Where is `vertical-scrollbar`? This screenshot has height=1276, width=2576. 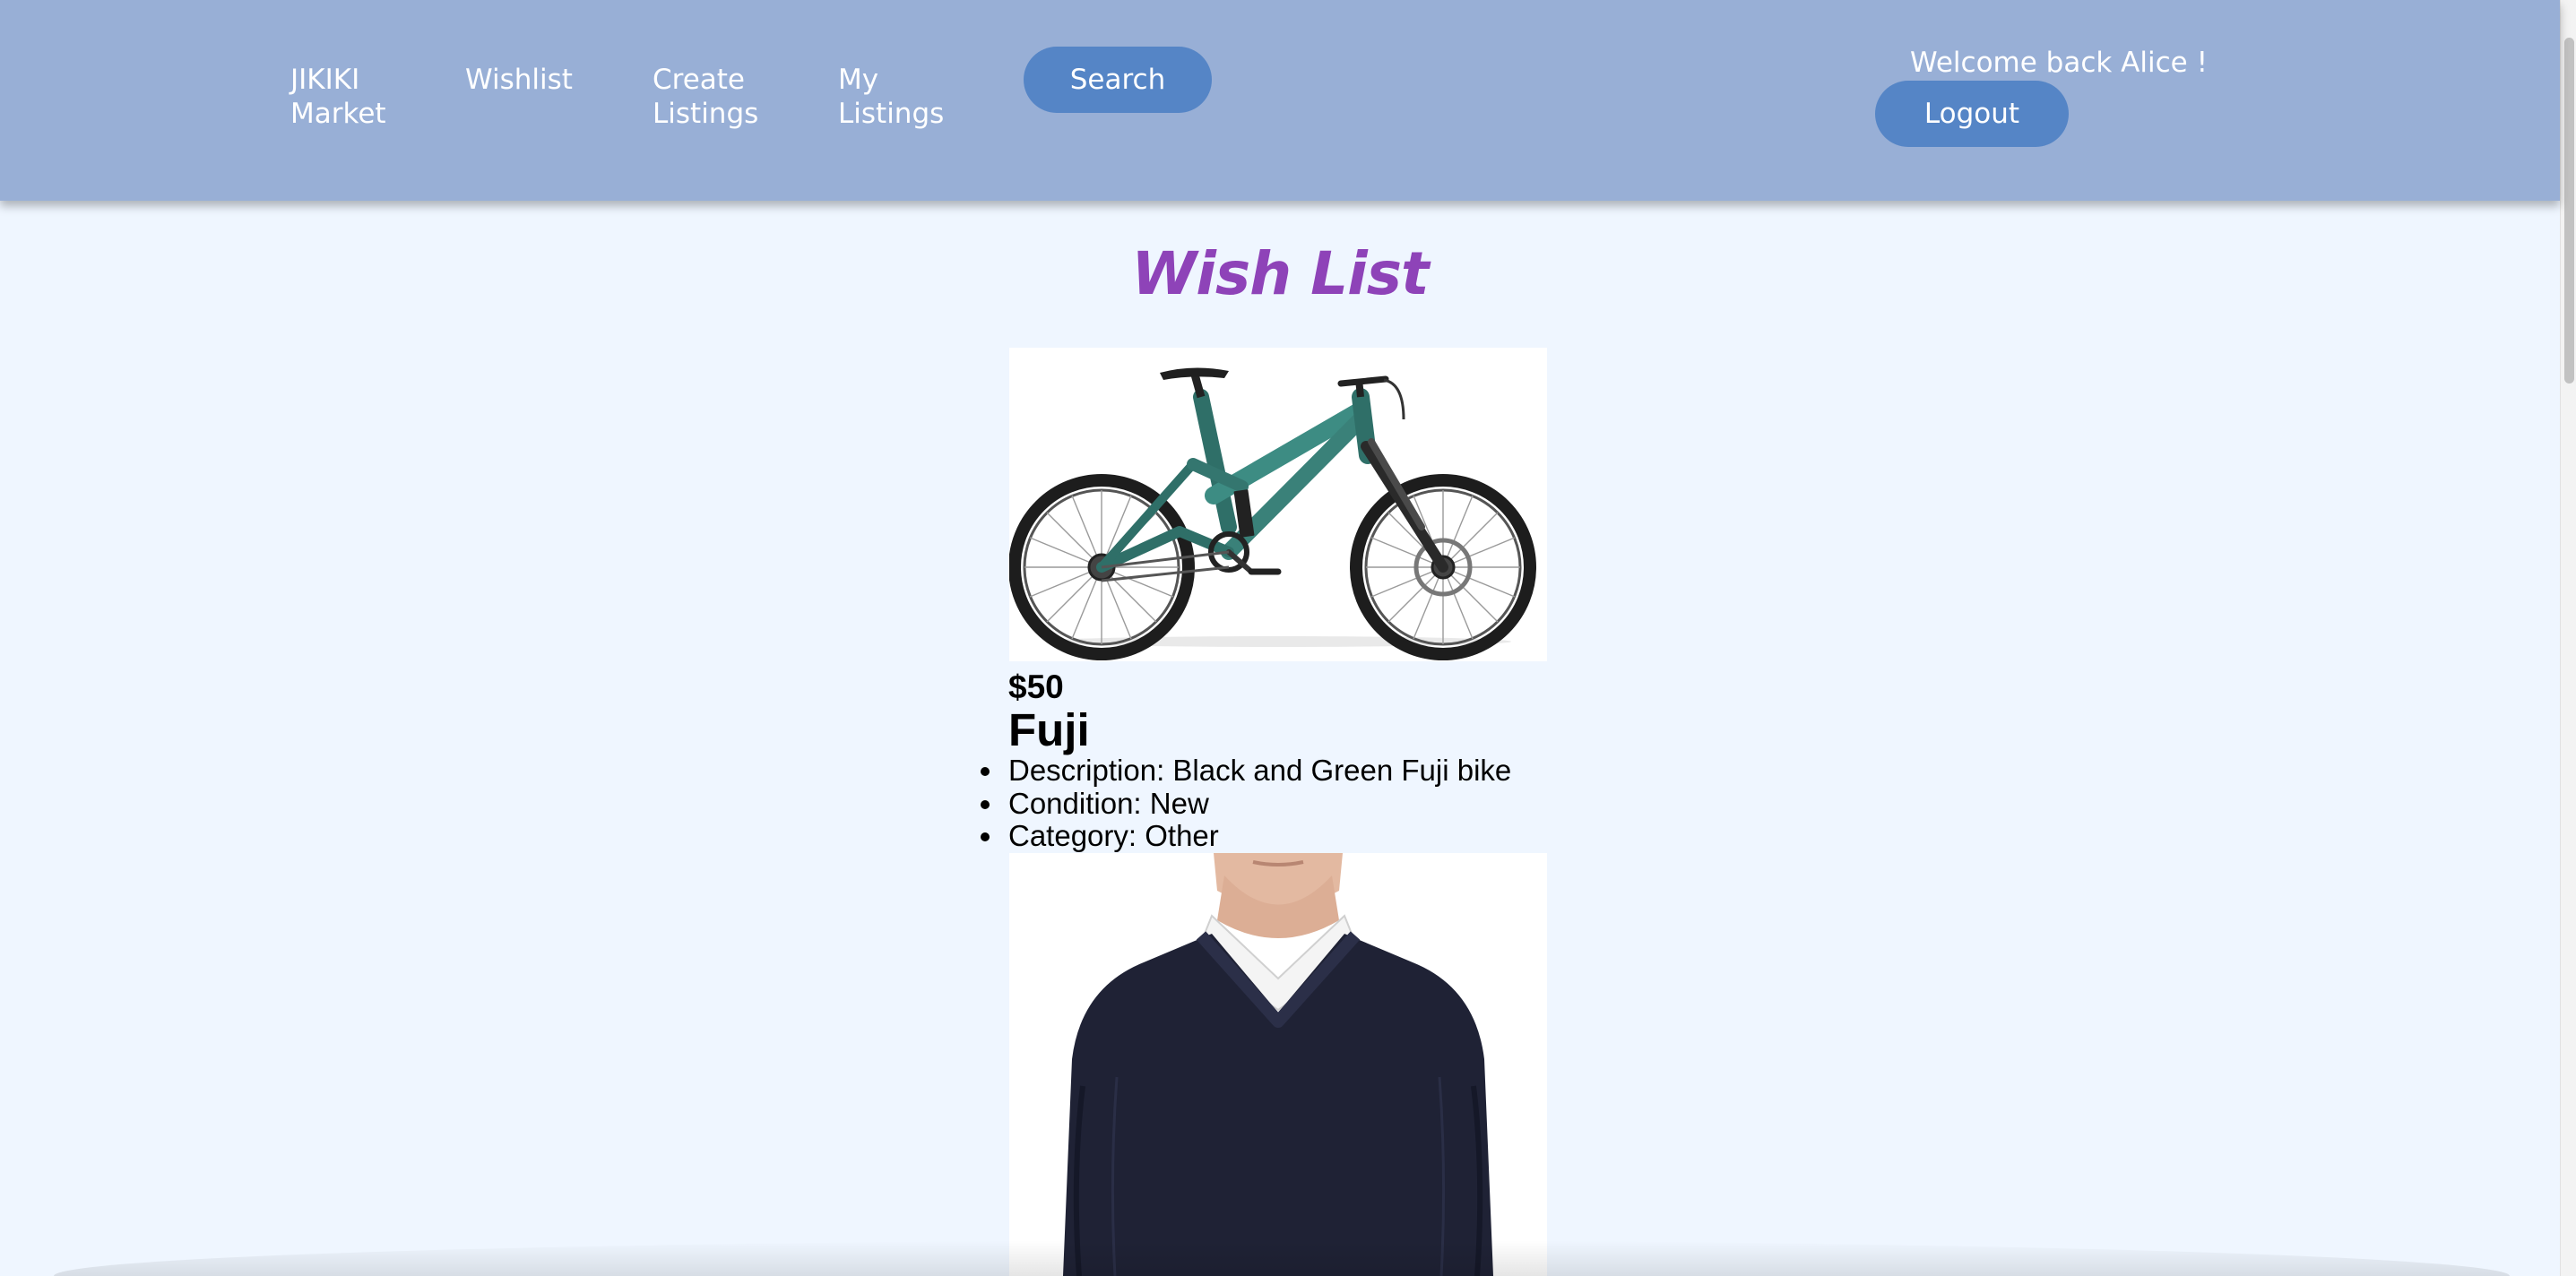 vertical-scrollbar is located at coordinates (2568, 638).